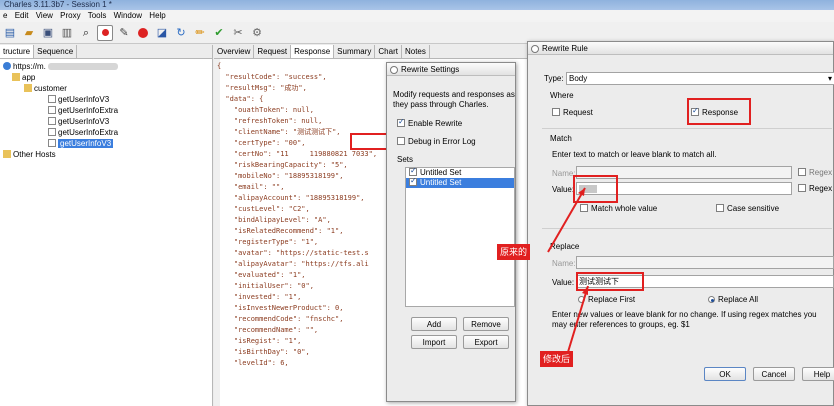 The width and height of the screenshot is (834, 406). What do you see at coordinates (566, 220) in the screenshot?
I see `arrow-original` at bounding box center [566, 220].